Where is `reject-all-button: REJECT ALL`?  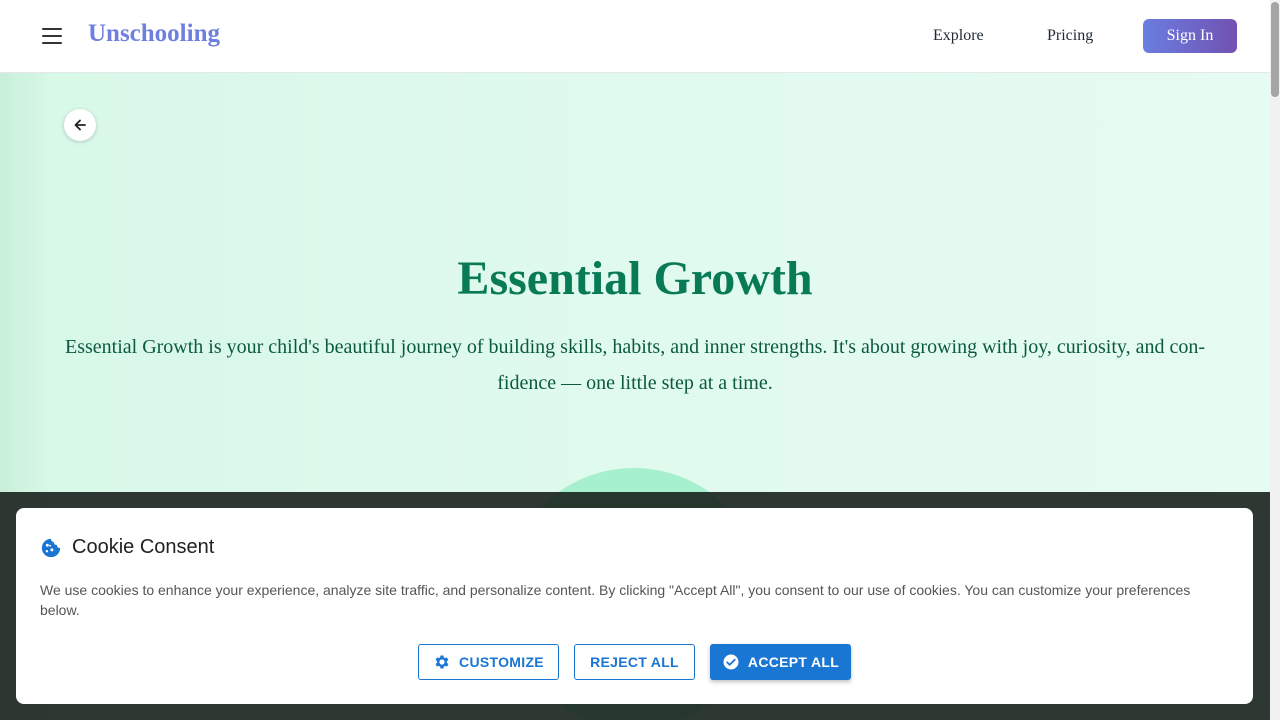
reject-all-button: REJECT ALL is located at coordinates (634, 662).